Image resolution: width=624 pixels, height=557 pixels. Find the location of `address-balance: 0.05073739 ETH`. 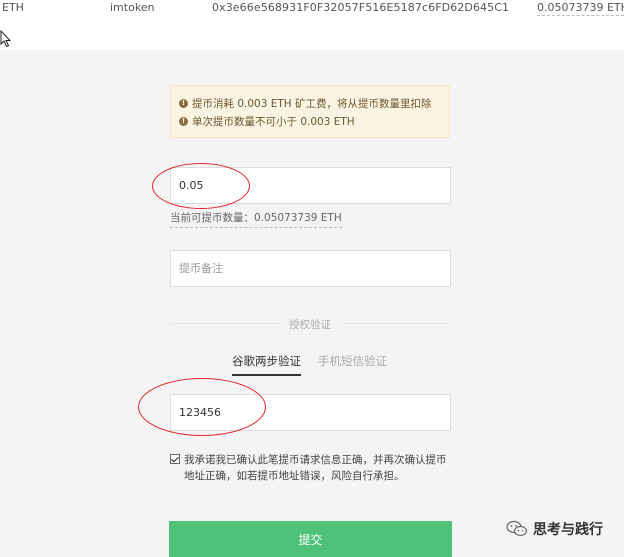

address-balance: 0.05073739 ETH is located at coordinates (580, 8).